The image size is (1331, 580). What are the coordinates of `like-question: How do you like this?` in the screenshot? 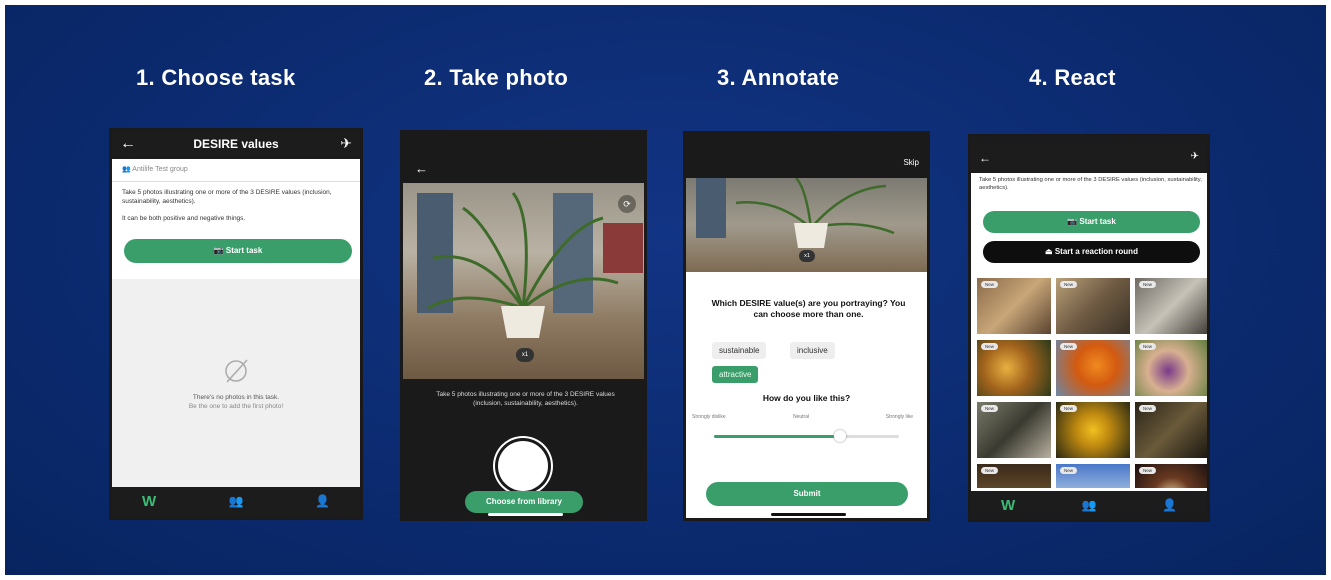 It's located at (806, 398).